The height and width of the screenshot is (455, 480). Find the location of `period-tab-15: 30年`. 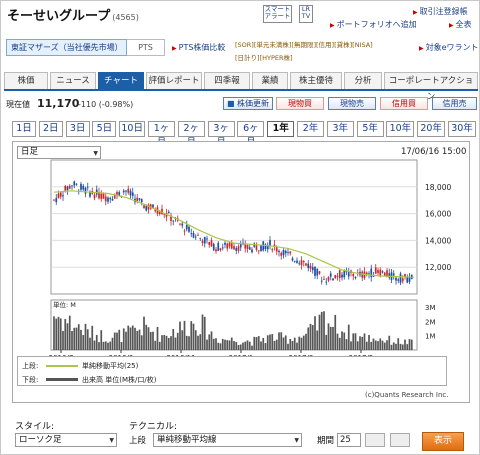

period-tab-15: 30年 is located at coordinates (462, 129).